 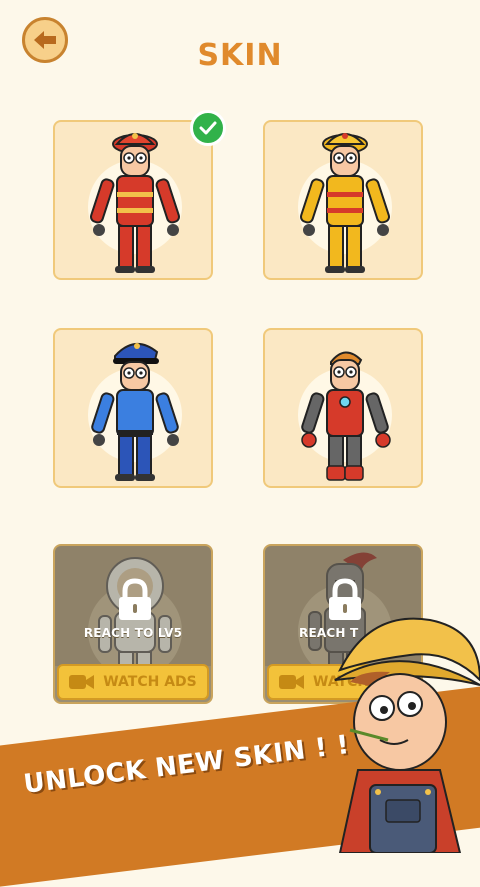 I want to click on skin-card-ironman, so click(x=343, y=408).